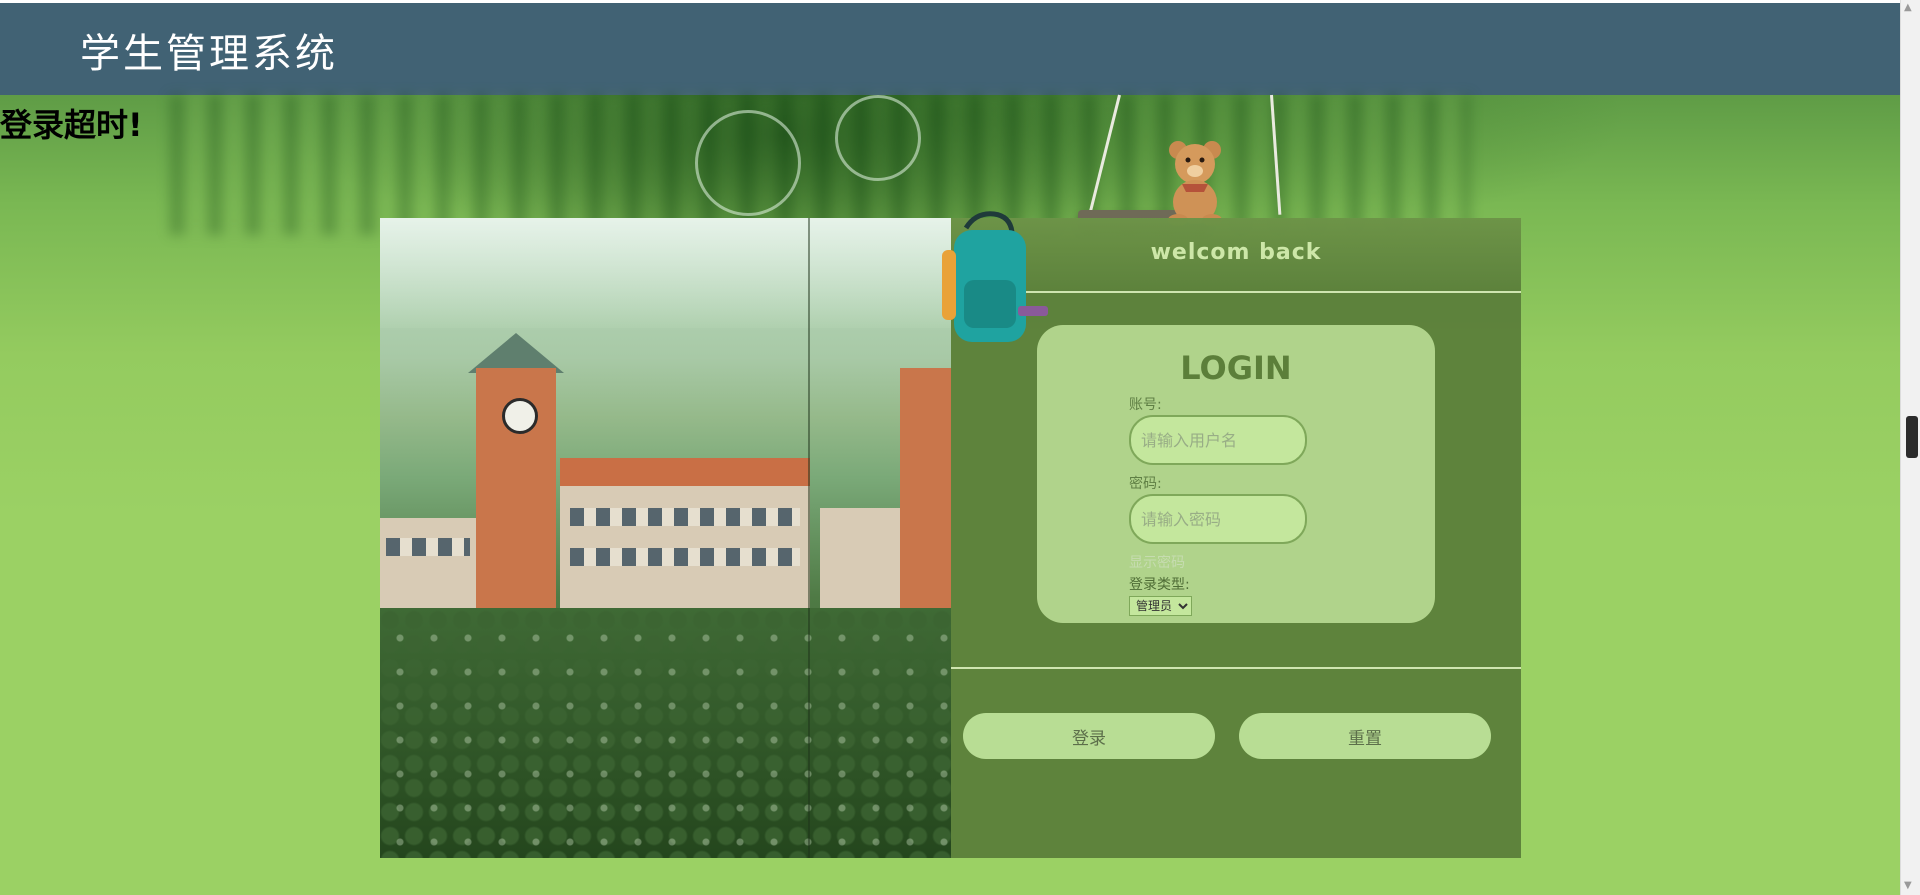  Describe the element at coordinates (209, 54) in the screenshot. I see `app-title: 学生管理系统` at that location.